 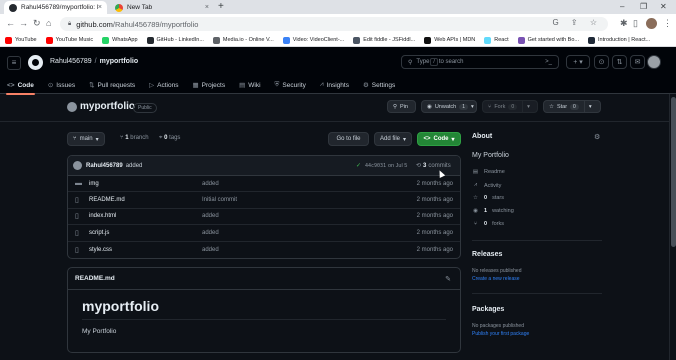 I want to click on commit-author-avatar, so click(x=77, y=165).